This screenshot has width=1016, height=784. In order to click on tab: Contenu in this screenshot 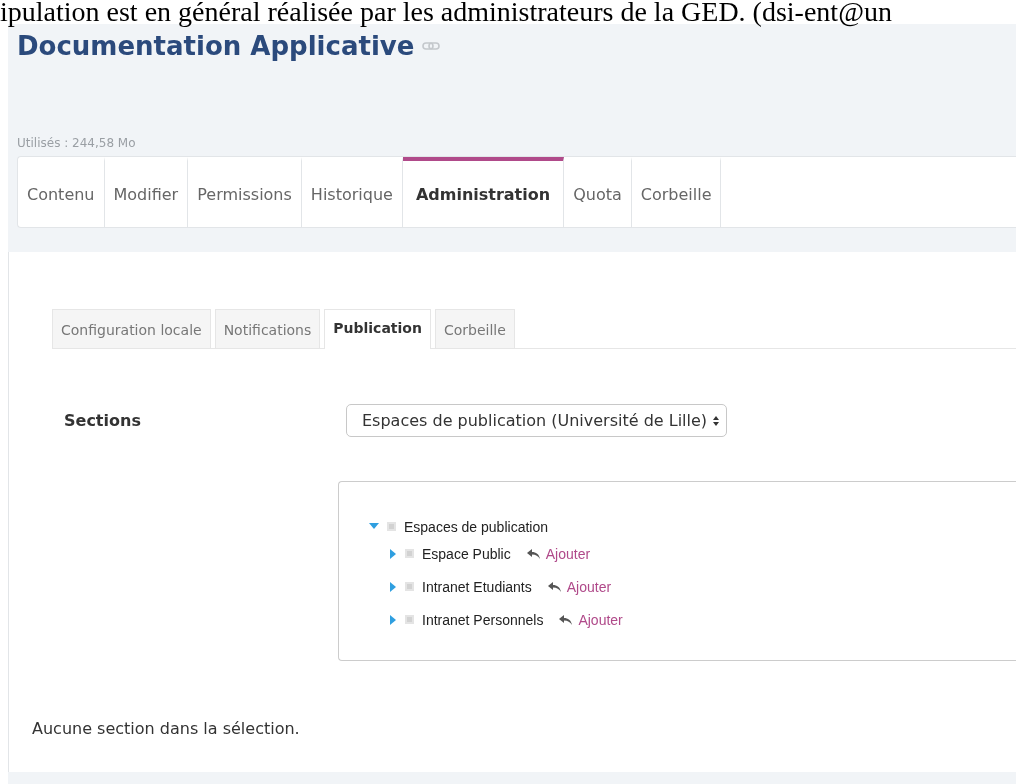, I will do `click(61, 192)`.